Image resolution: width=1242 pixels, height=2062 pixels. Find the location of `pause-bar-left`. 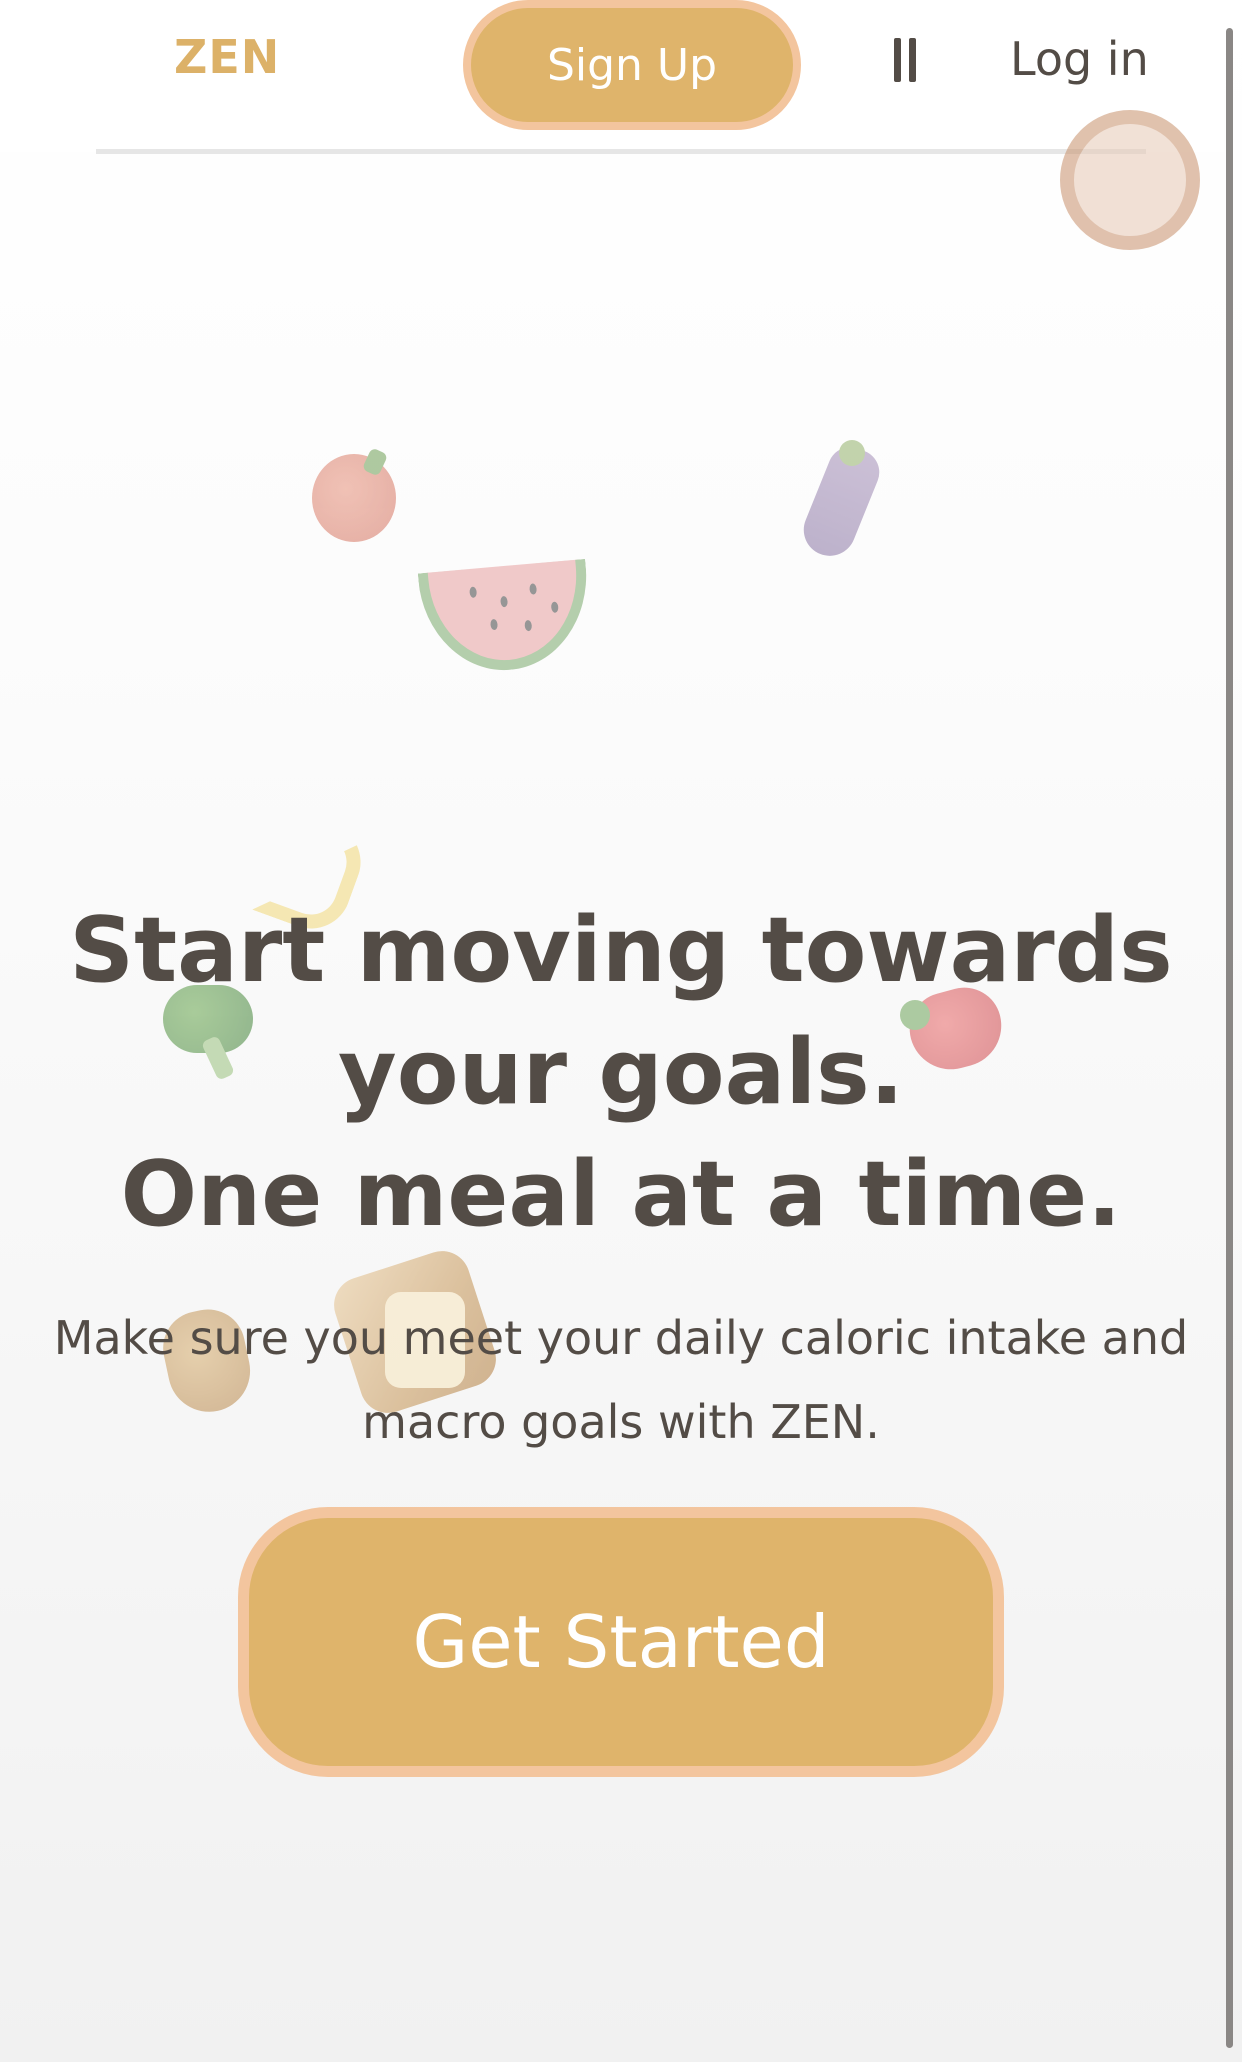

pause-bar-left is located at coordinates (897, 60).